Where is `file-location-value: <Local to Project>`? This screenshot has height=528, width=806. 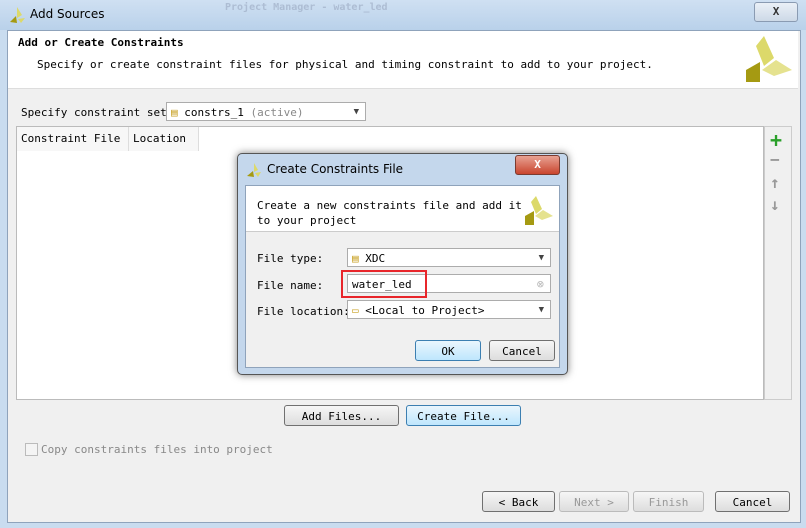 file-location-value: <Local to Project> is located at coordinates (425, 310).